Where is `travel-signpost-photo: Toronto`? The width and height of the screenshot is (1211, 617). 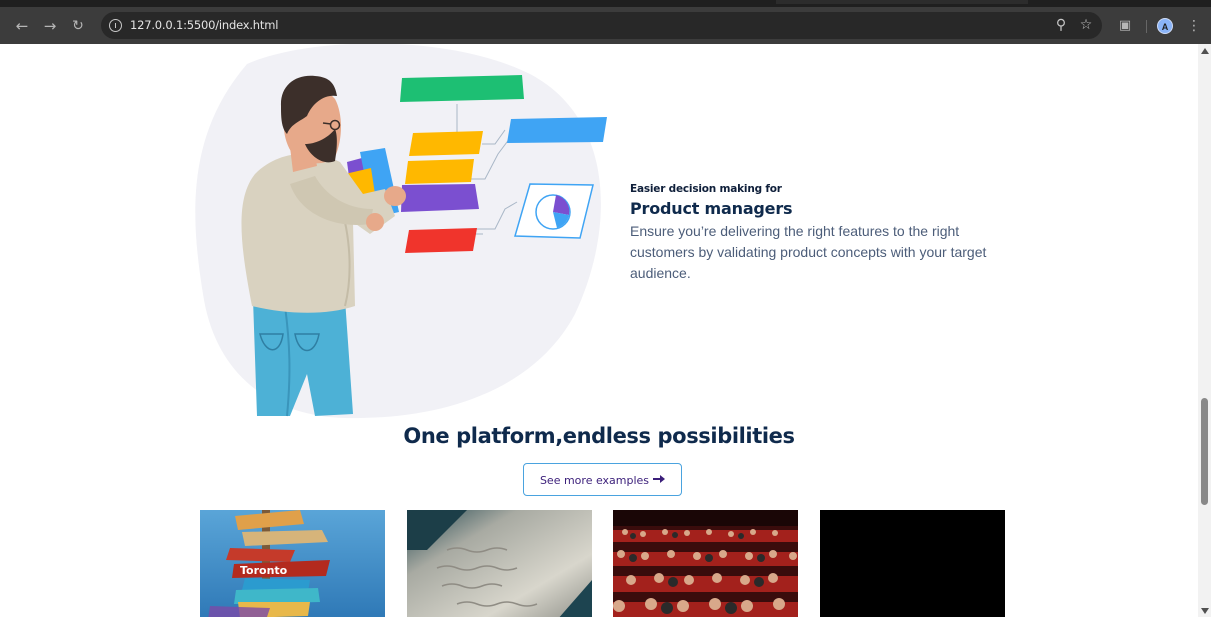
travel-signpost-photo: Toronto is located at coordinates (292, 563).